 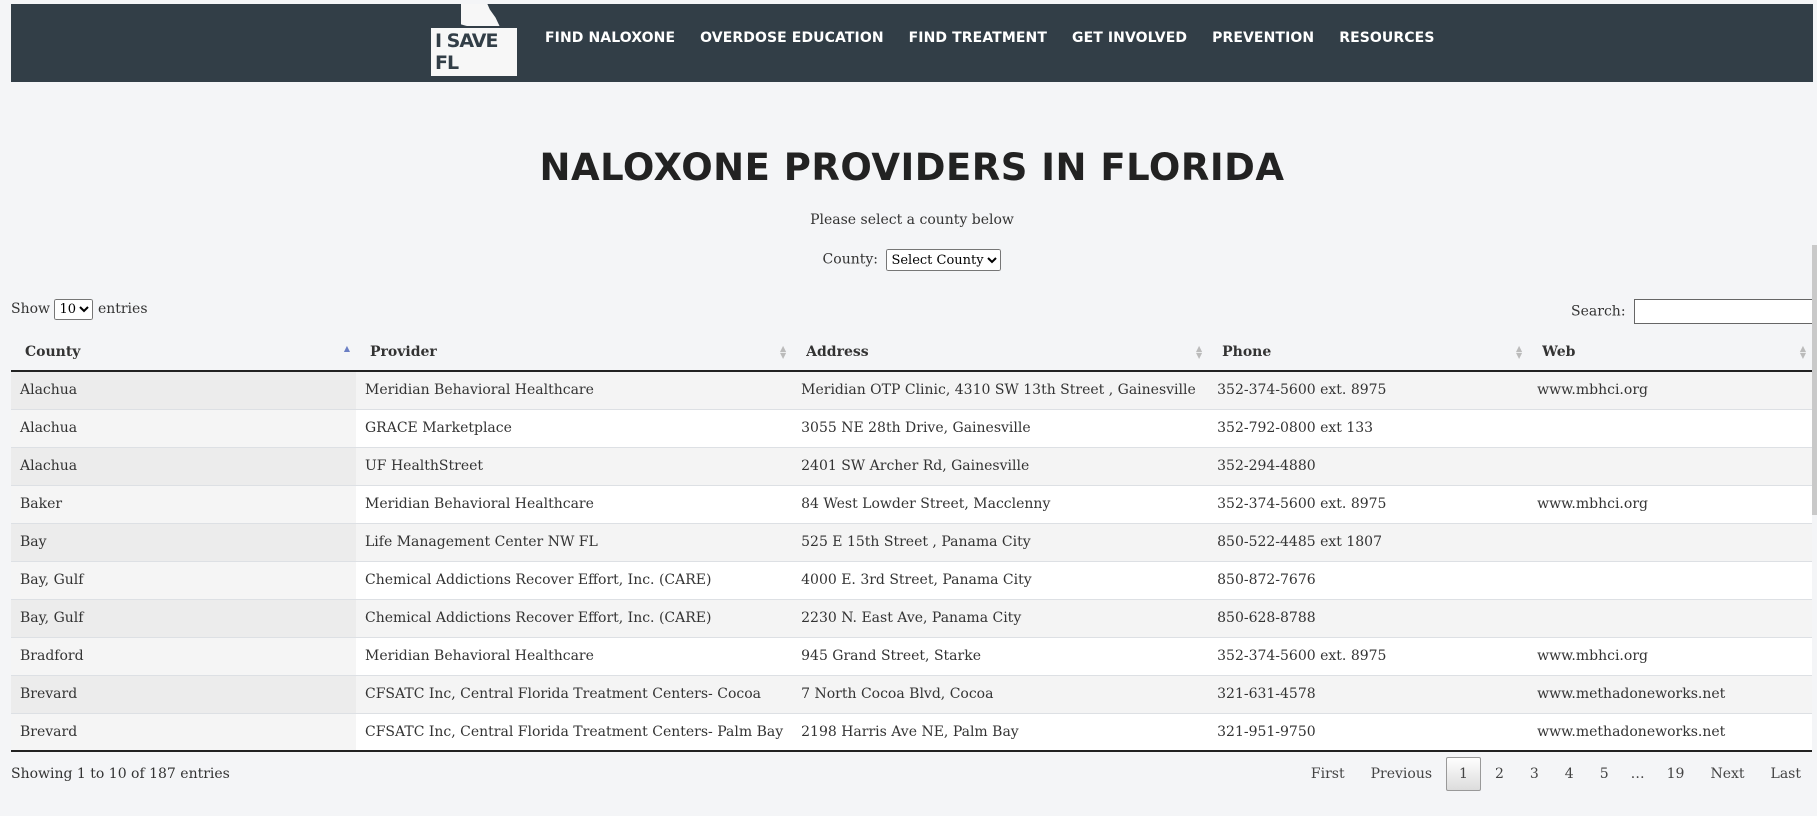 What do you see at coordinates (1401, 774) in the screenshot?
I see `pagination-previous-button: Previous` at bounding box center [1401, 774].